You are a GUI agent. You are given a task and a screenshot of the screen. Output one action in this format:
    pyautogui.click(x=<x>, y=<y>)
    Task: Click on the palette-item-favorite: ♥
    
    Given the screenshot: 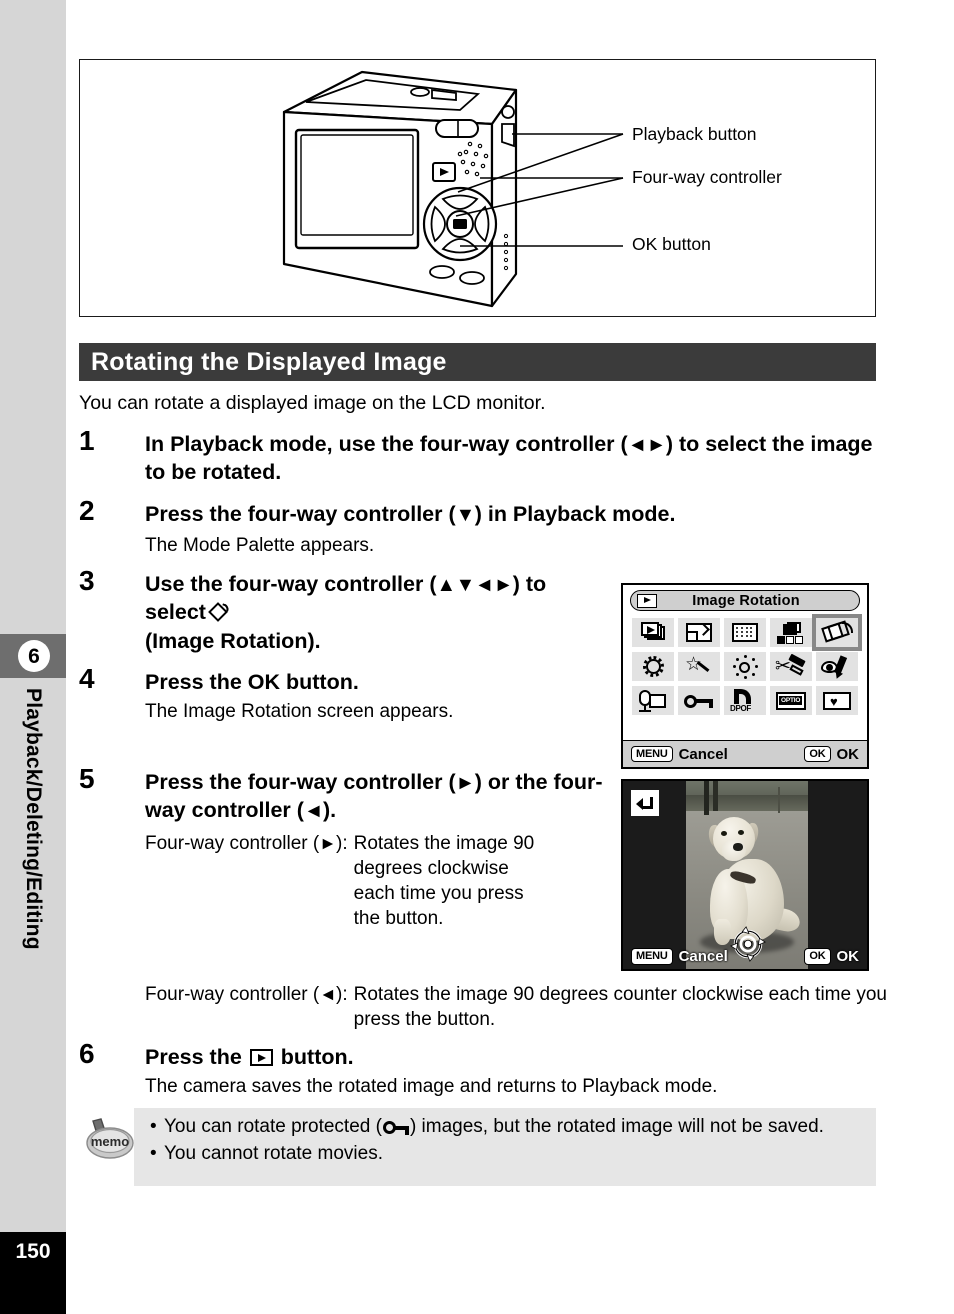 What is the action you would take?
    pyautogui.click(x=837, y=700)
    